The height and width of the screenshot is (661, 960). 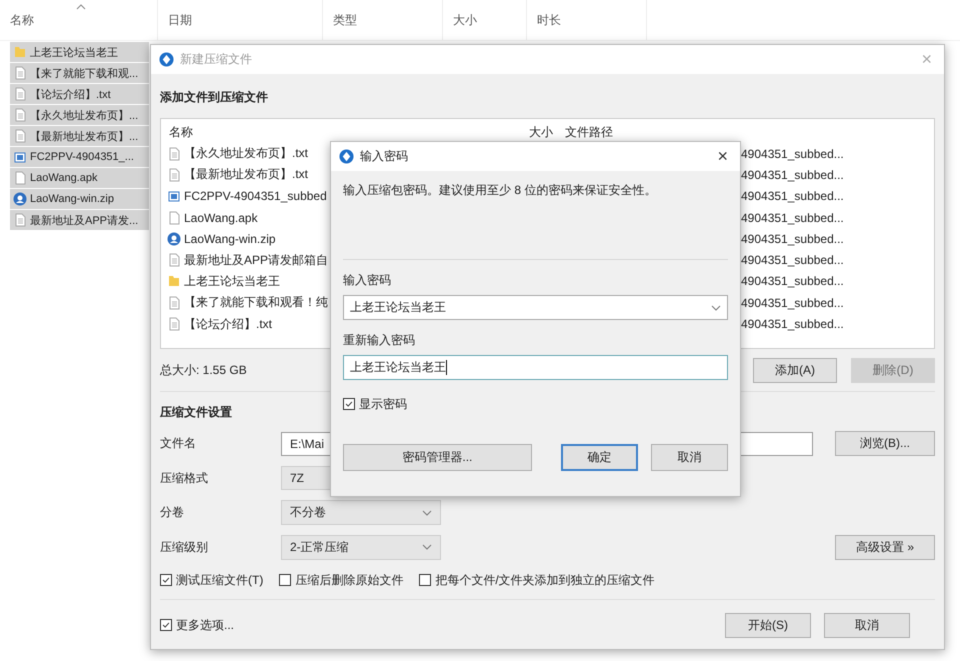 What do you see at coordinates (795, 370) in the screenshot?
I see `list-button: 添加(A)` at bounding box center [795, 370].